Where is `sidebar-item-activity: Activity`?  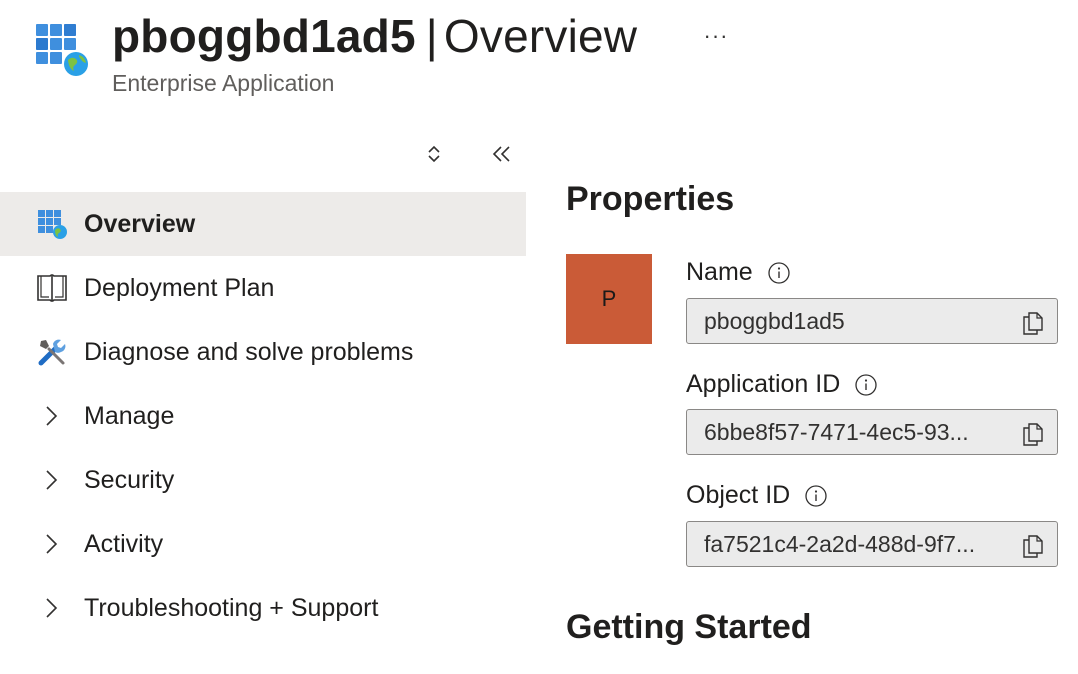 sidebar-item-activity: Activity is located at coordinates (263, 544).